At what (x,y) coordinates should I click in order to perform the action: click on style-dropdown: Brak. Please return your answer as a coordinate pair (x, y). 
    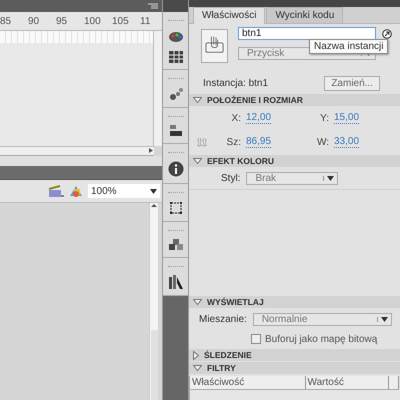
    Looking at the image, I should click on (292, 178).